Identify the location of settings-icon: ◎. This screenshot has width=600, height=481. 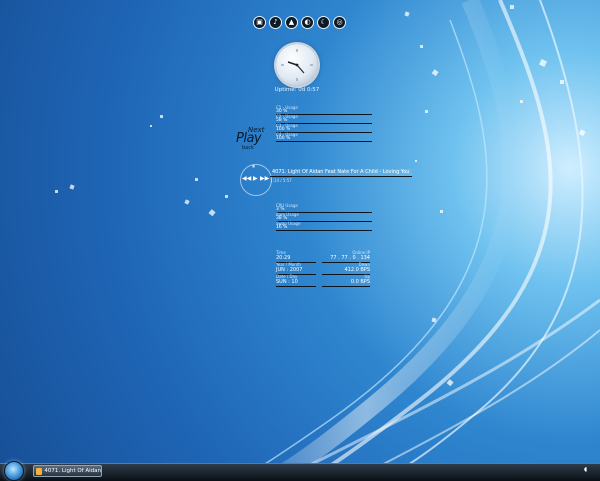
(339, 22).